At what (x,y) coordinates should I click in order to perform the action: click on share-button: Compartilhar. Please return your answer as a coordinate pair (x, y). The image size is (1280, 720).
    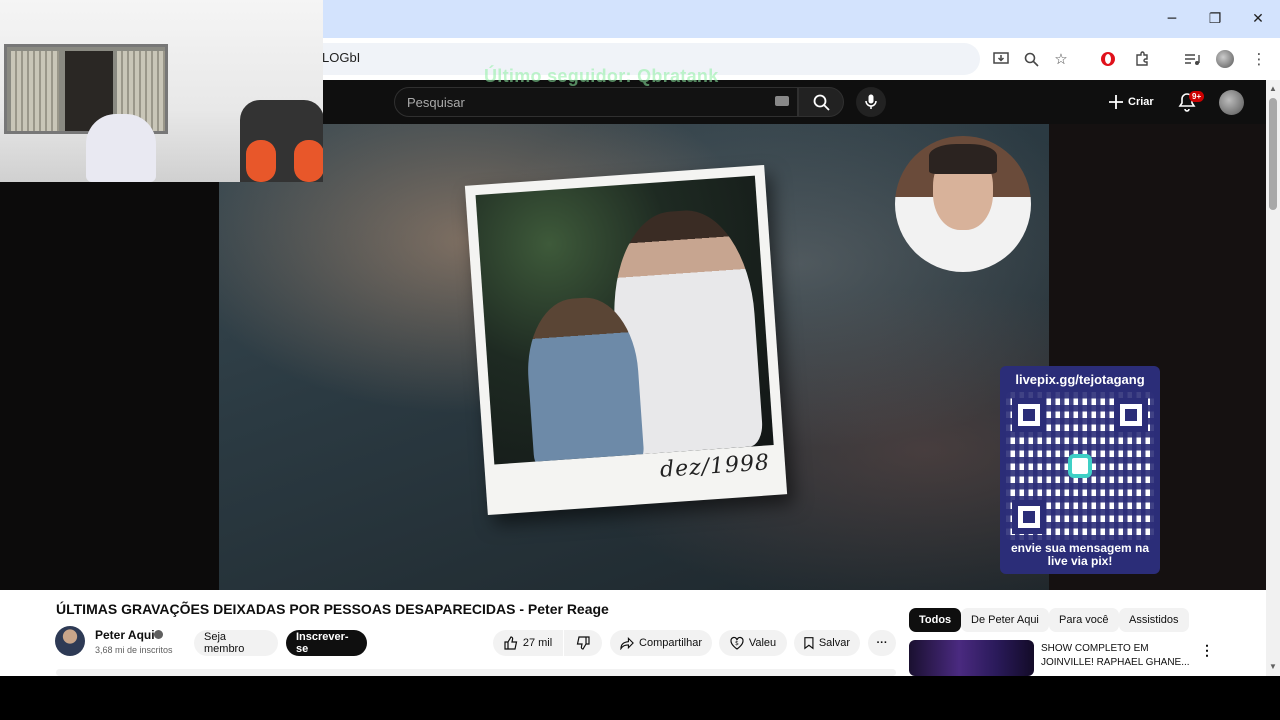
    Looking at the image, I should click on (661, 643).